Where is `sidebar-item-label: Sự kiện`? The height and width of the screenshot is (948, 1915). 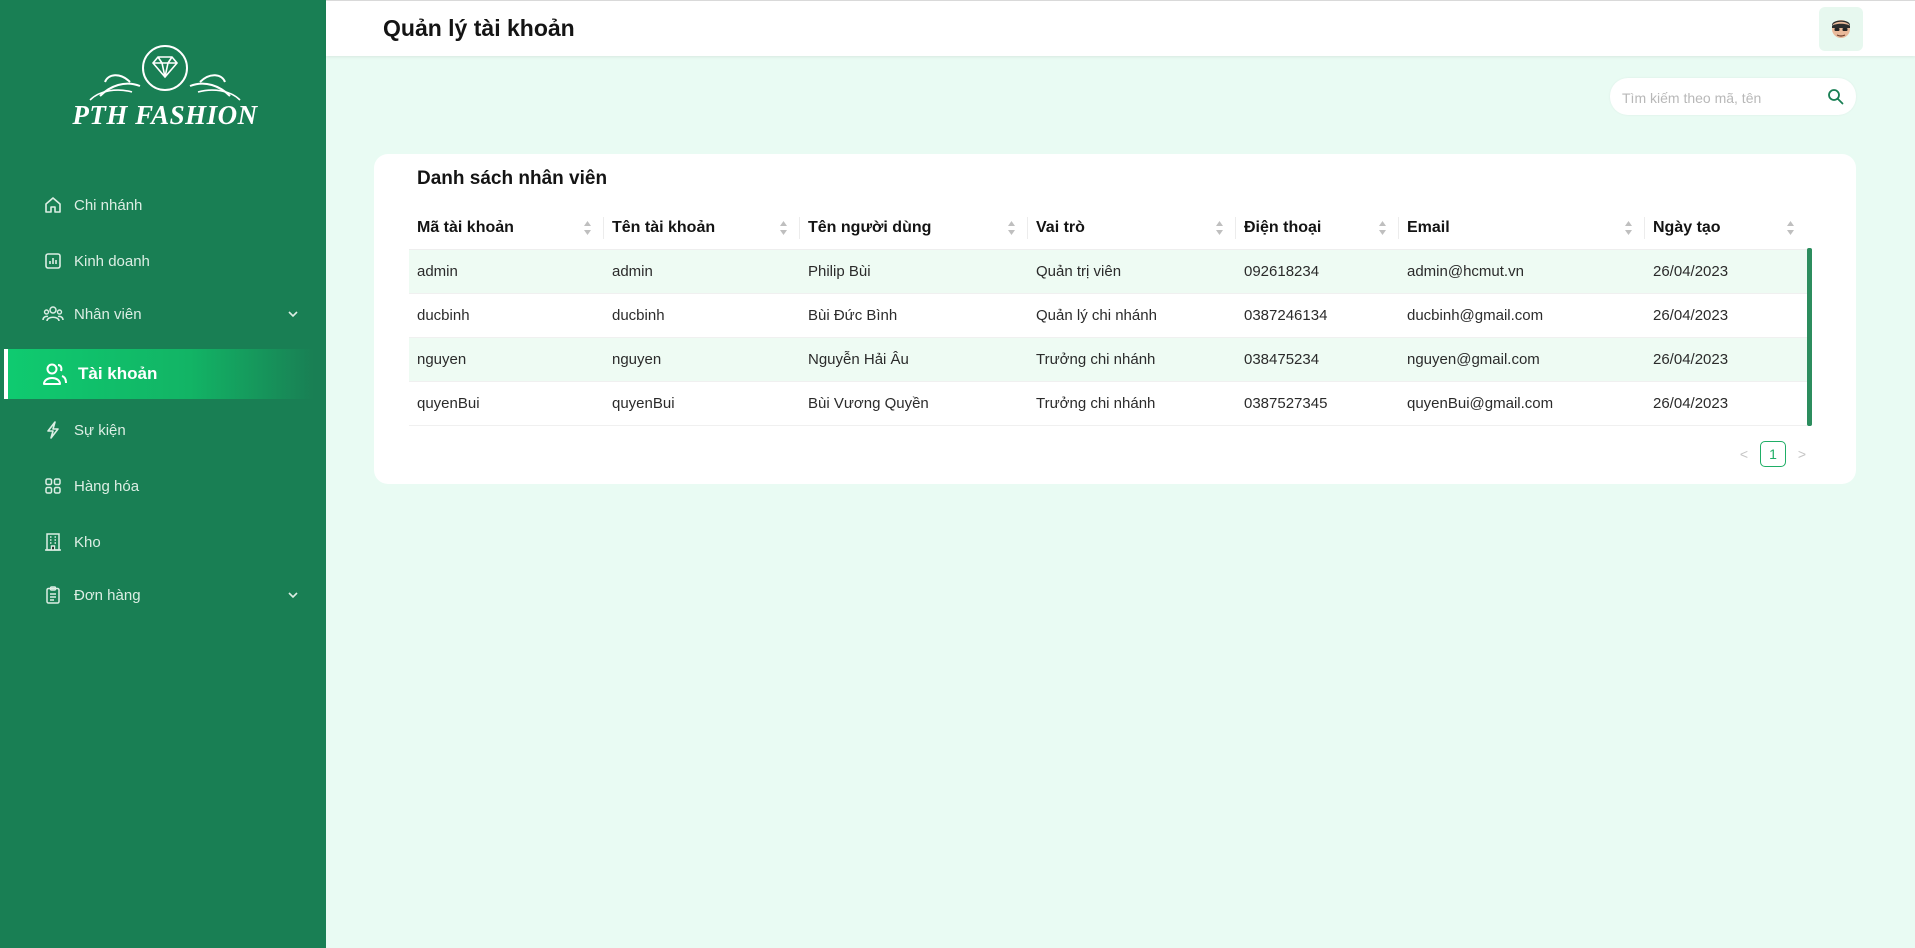 sidebar-item-label: Sự kiện is located at coordinates (100, 430).